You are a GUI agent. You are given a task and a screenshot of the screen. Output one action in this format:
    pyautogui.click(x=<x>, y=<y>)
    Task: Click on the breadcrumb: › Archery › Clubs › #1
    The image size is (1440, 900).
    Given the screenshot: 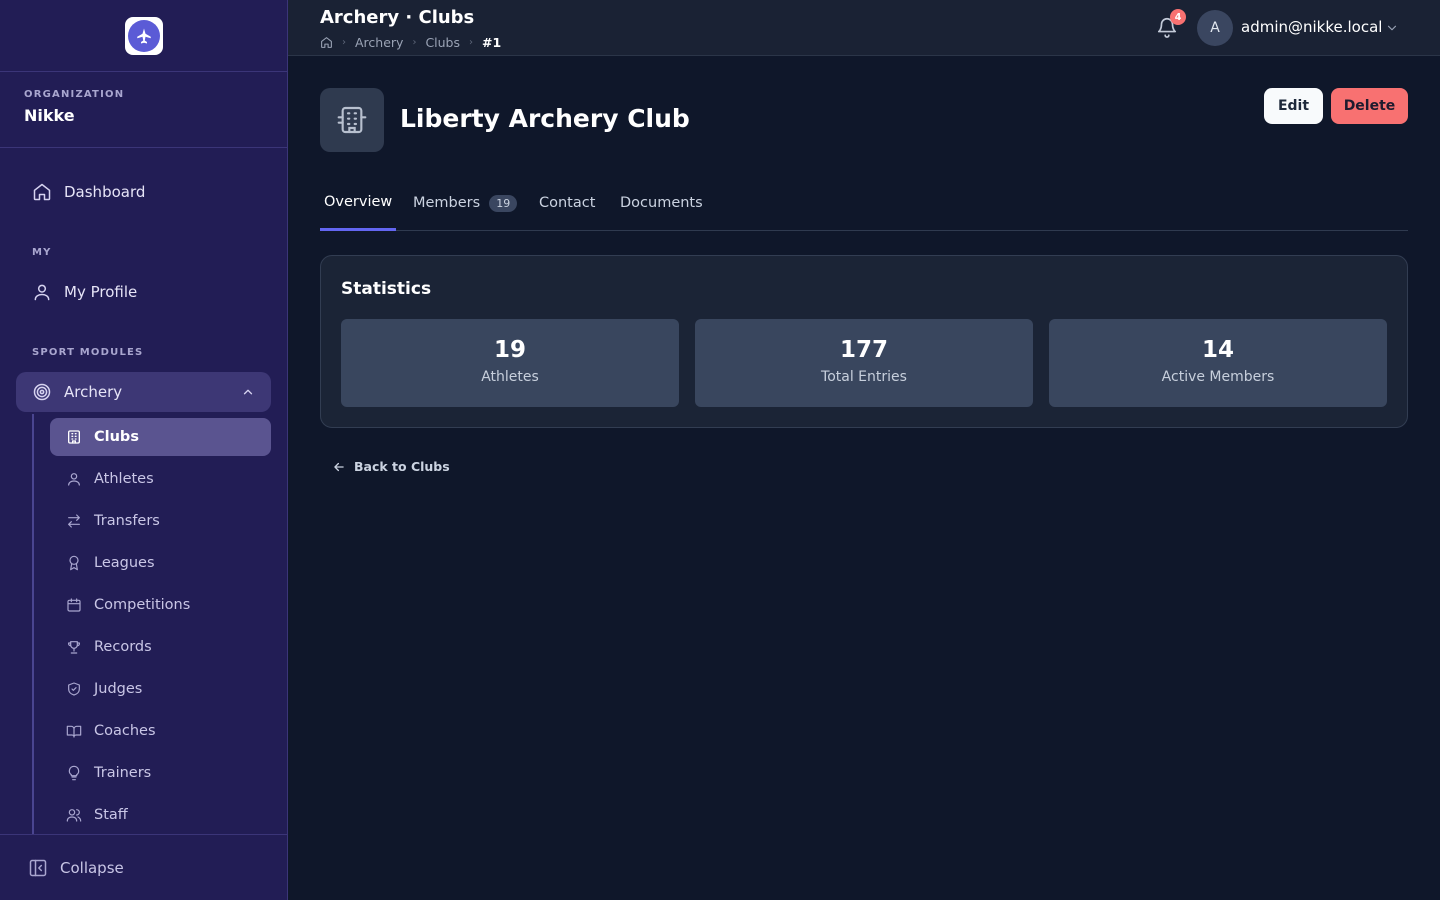 What is the action you would take?
    pyautogui.click(x=410, y=42)
    